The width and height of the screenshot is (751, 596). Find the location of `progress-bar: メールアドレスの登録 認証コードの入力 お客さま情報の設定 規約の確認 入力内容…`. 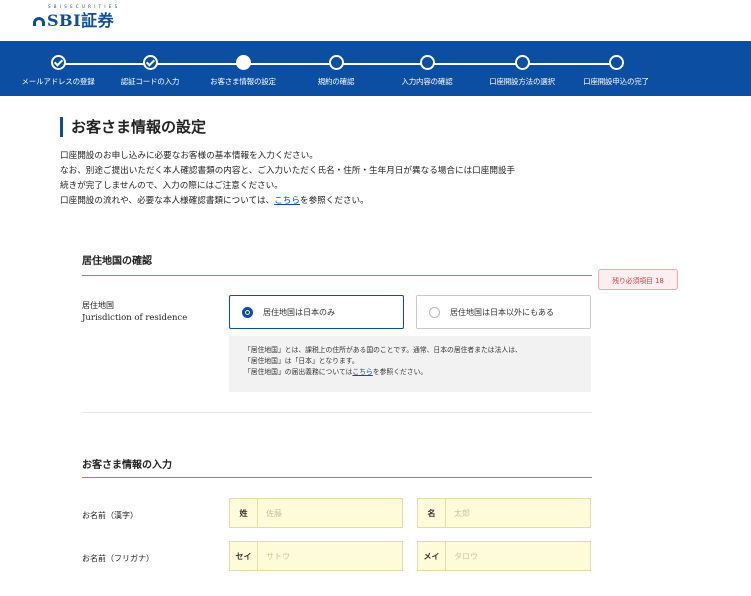

progress-bar: メールアドレスの登録 認証コードの入力 お客さま情報の設定 規約の確認 入力内容… is located at coordinates (375, 68).